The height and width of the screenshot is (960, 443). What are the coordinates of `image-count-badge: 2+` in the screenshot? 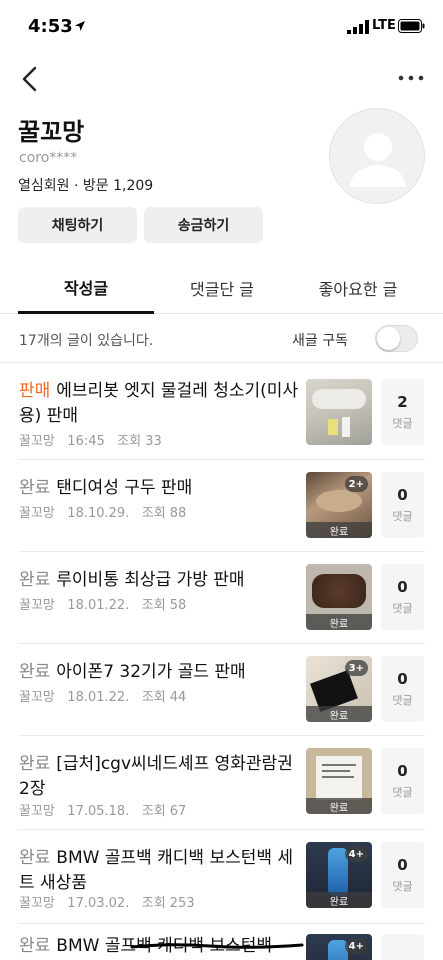 It's located at (356, 484).